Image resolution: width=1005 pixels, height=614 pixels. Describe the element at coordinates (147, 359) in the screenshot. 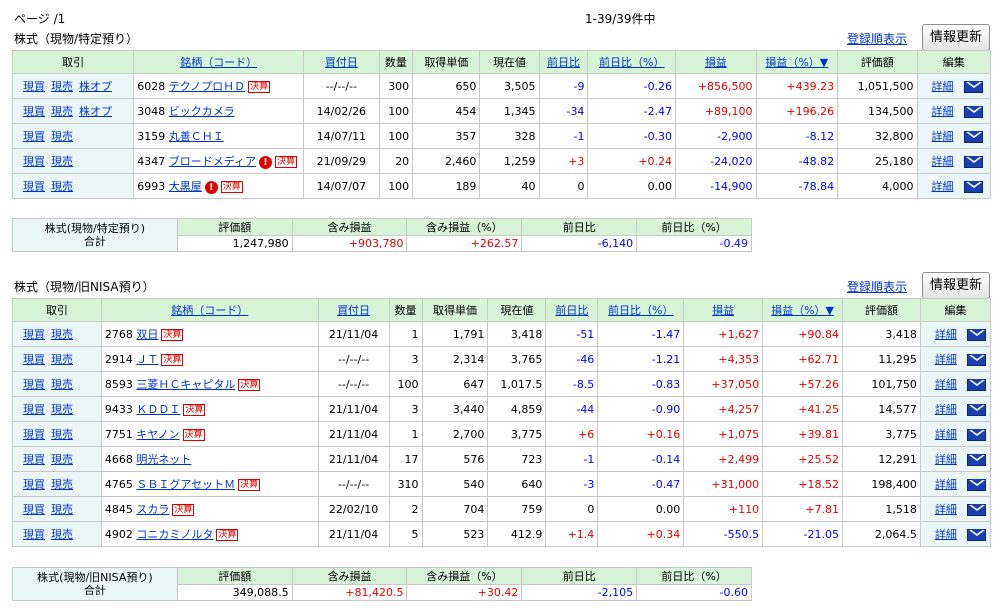

I see `stock-name-link: ＪＴ` at that location.